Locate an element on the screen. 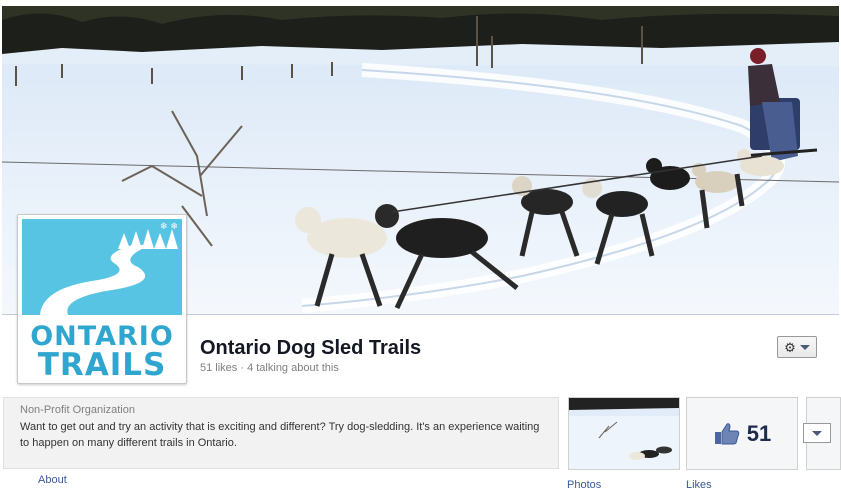  likes-tile: 51 is located at coordinates (742, 433).